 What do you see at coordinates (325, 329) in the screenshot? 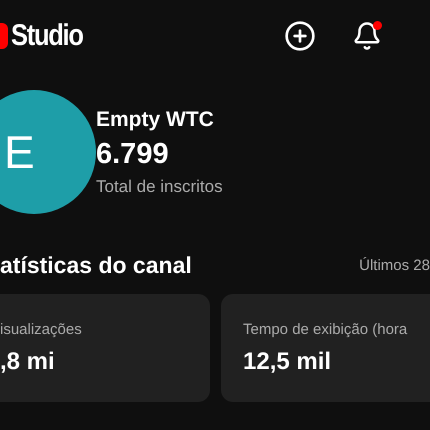
I see `stat-label: Tempo de exibição (hora` at bounding box center [325, 329].